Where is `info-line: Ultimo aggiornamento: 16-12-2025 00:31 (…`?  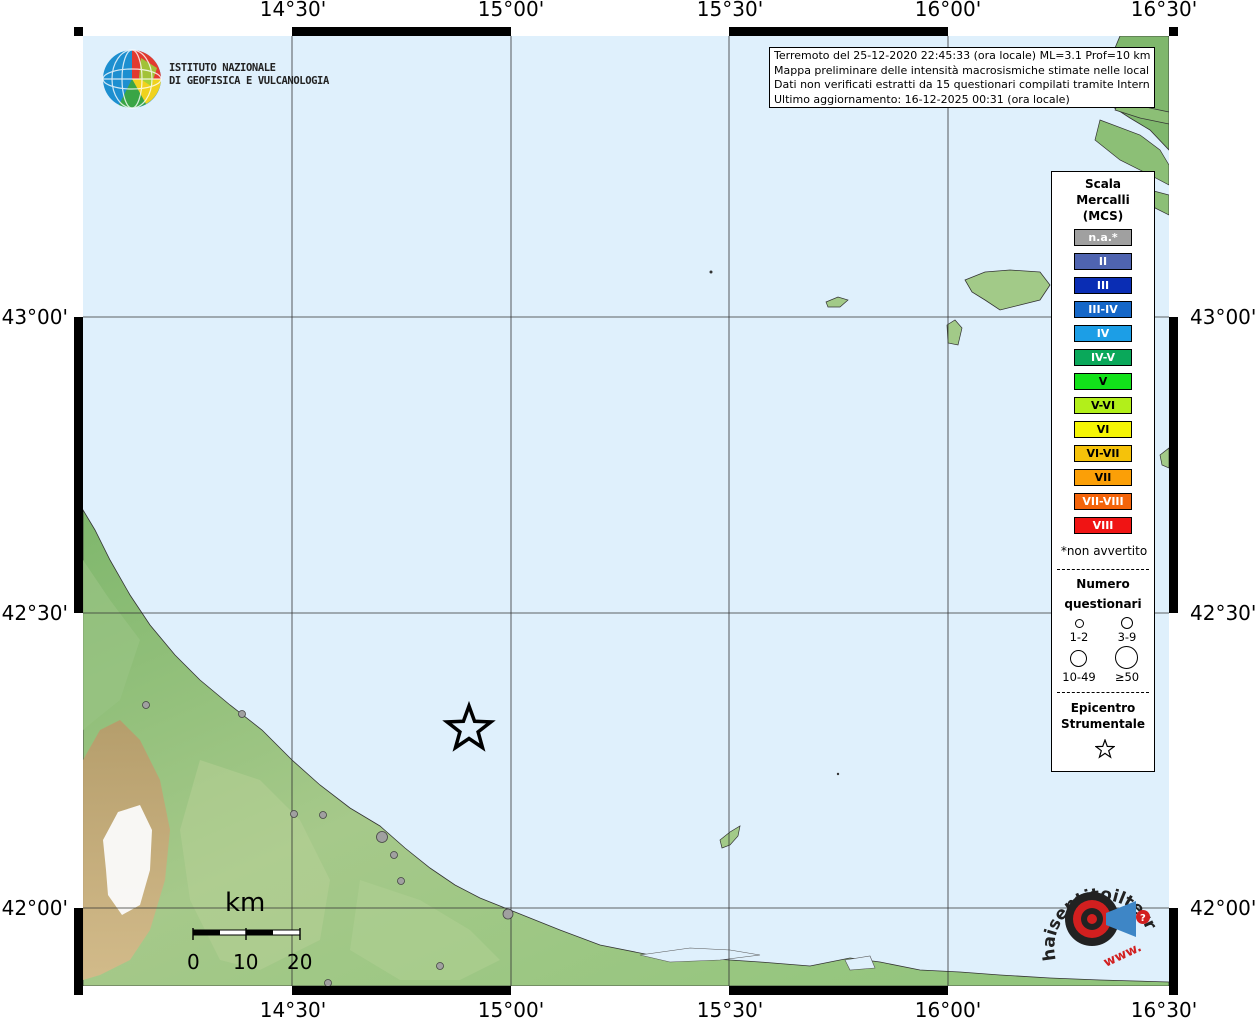 info-line: Ultimo aggiornamento: 16-12-2025 00:31 (… is located at coordinates (922, 99).